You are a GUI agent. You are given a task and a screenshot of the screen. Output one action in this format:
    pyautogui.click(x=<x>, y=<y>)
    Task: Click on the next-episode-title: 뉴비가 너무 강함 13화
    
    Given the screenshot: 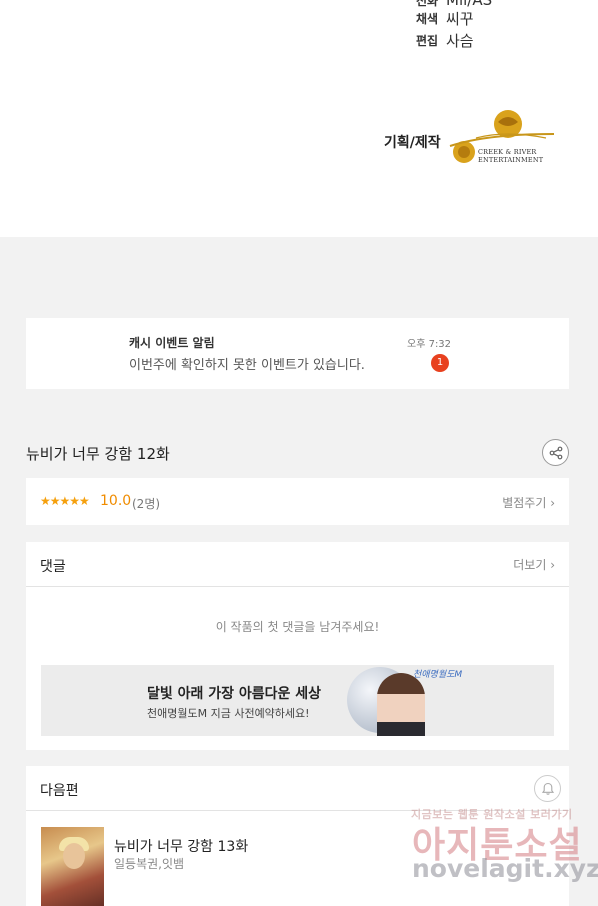 What is the action you would take?
    pyautogui.click(x=181, y=846)
    